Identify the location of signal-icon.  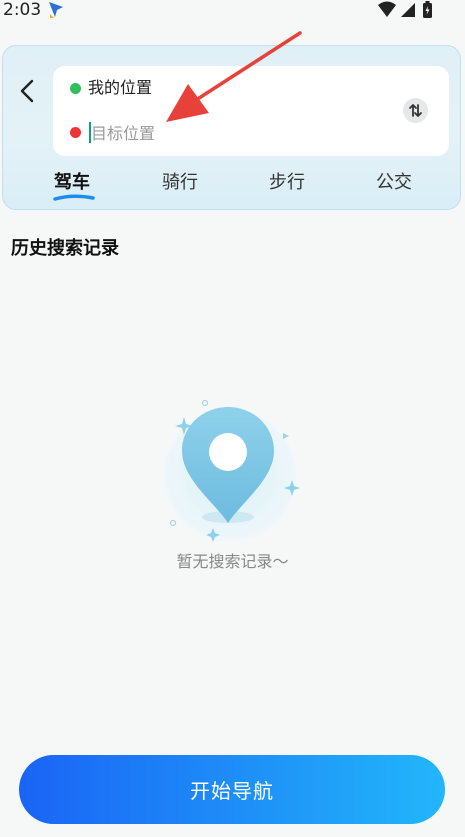
(408, 10).